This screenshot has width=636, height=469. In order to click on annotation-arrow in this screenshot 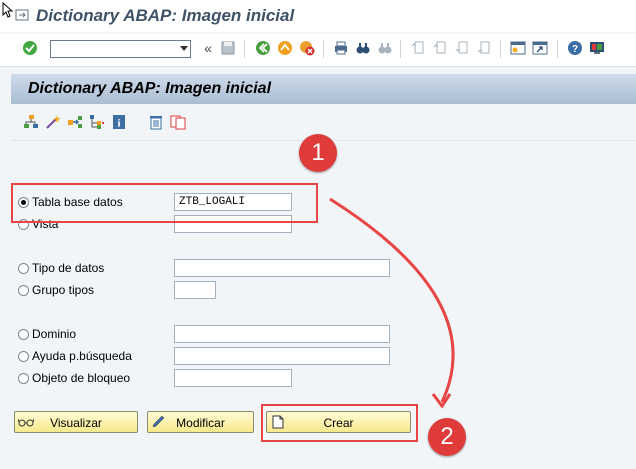, I will do `click(392, 303)`.